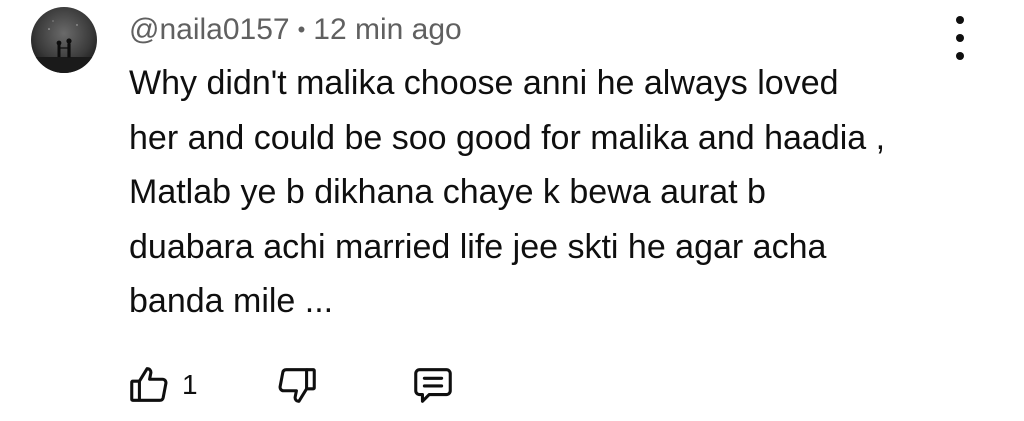  I want to click on author-handle: @naila0157, so click(209, 30).